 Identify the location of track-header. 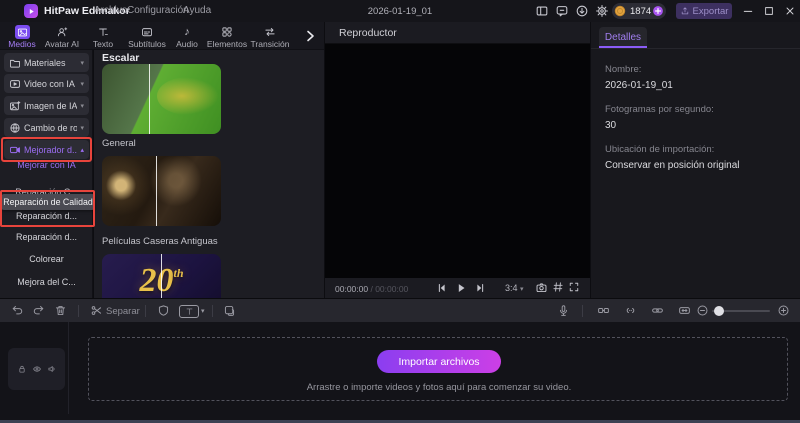
(36, 369).